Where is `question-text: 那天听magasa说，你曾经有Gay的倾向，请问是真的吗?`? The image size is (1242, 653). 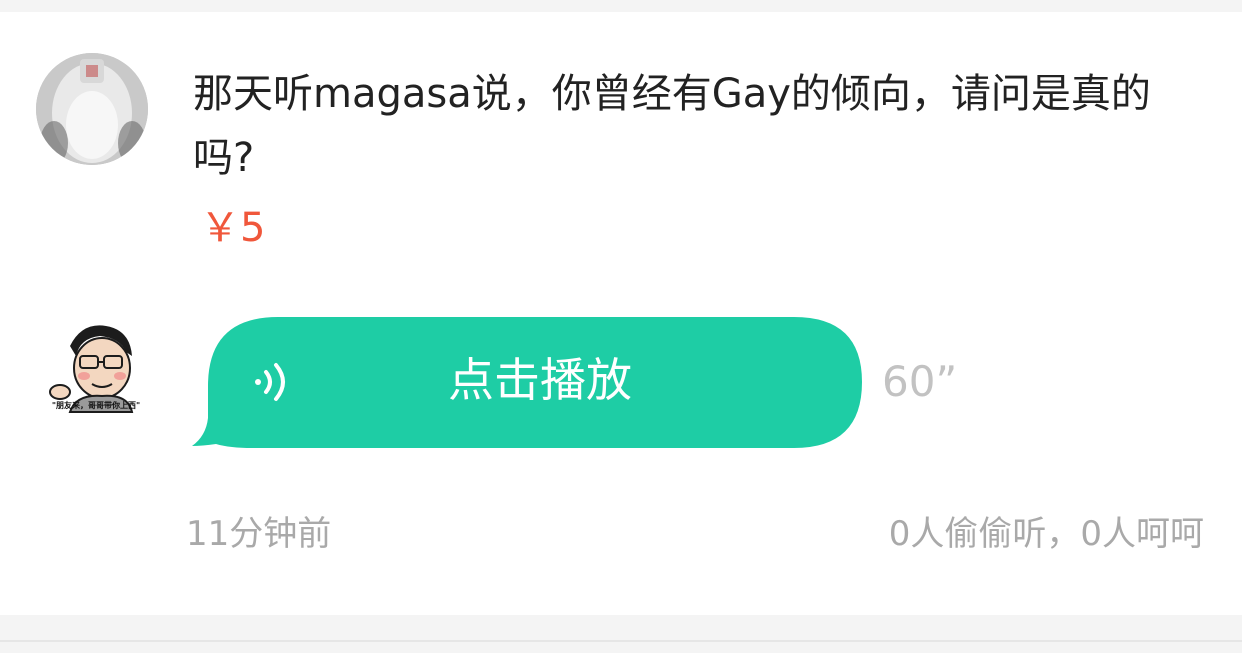
question-text: 那天听magasa说，你曾经有Gay的倾向，请问是真的吗? is located at coordinates (672, 126).